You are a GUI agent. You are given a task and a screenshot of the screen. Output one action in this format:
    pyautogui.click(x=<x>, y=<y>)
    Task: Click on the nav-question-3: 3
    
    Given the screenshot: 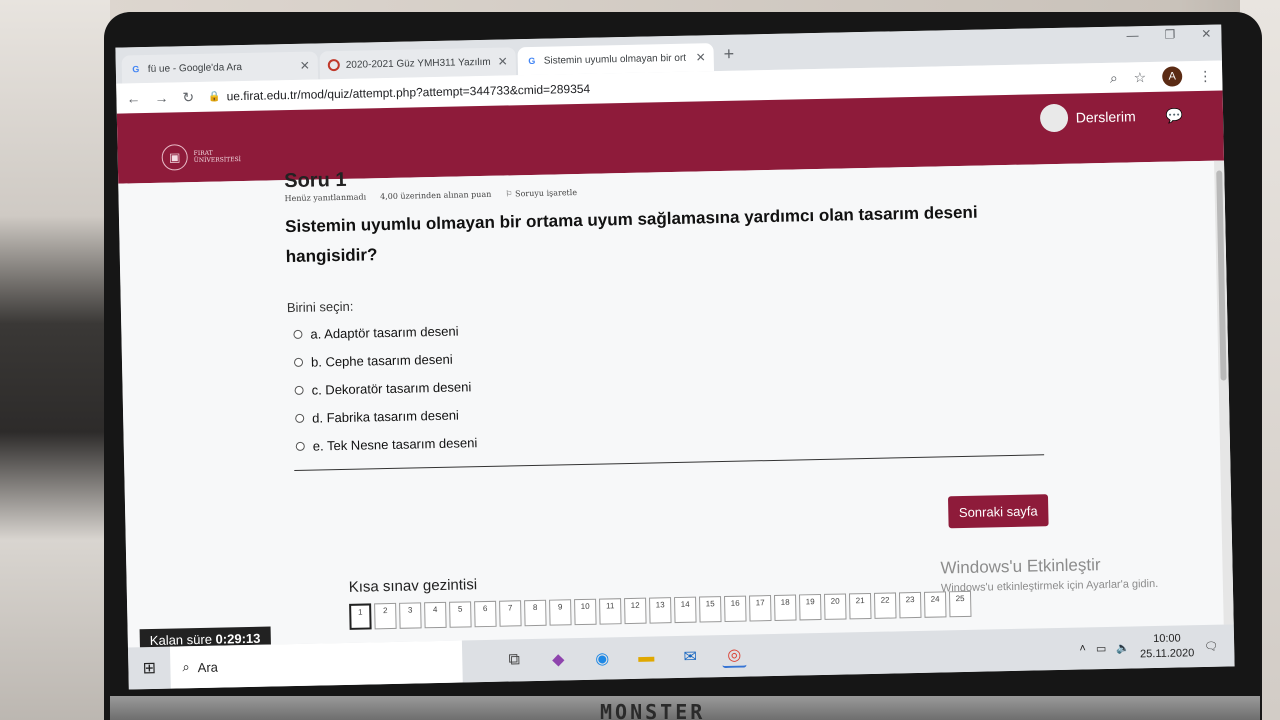 What is the action you would take?
    pyautogui.click(x=410, y=615)
    